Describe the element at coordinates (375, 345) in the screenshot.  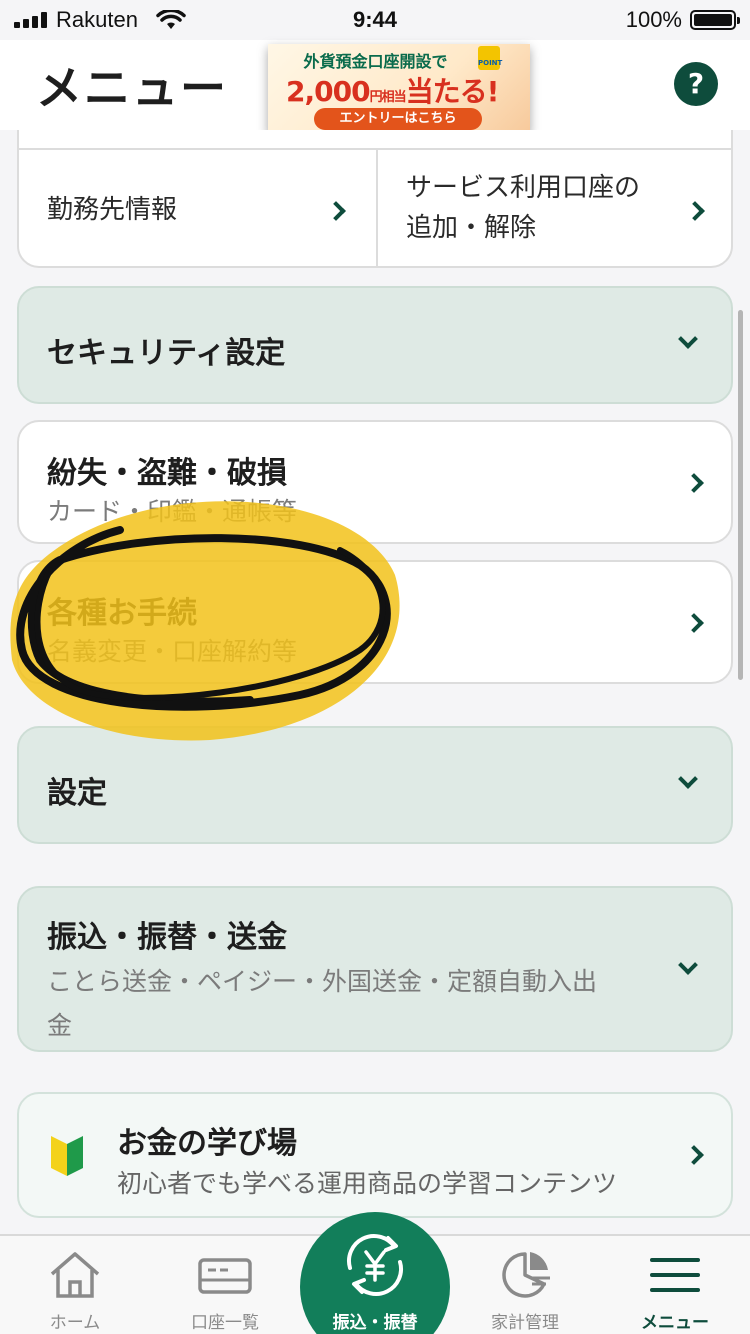
I see `security-settings-section: セキュリティ設定` at that location.